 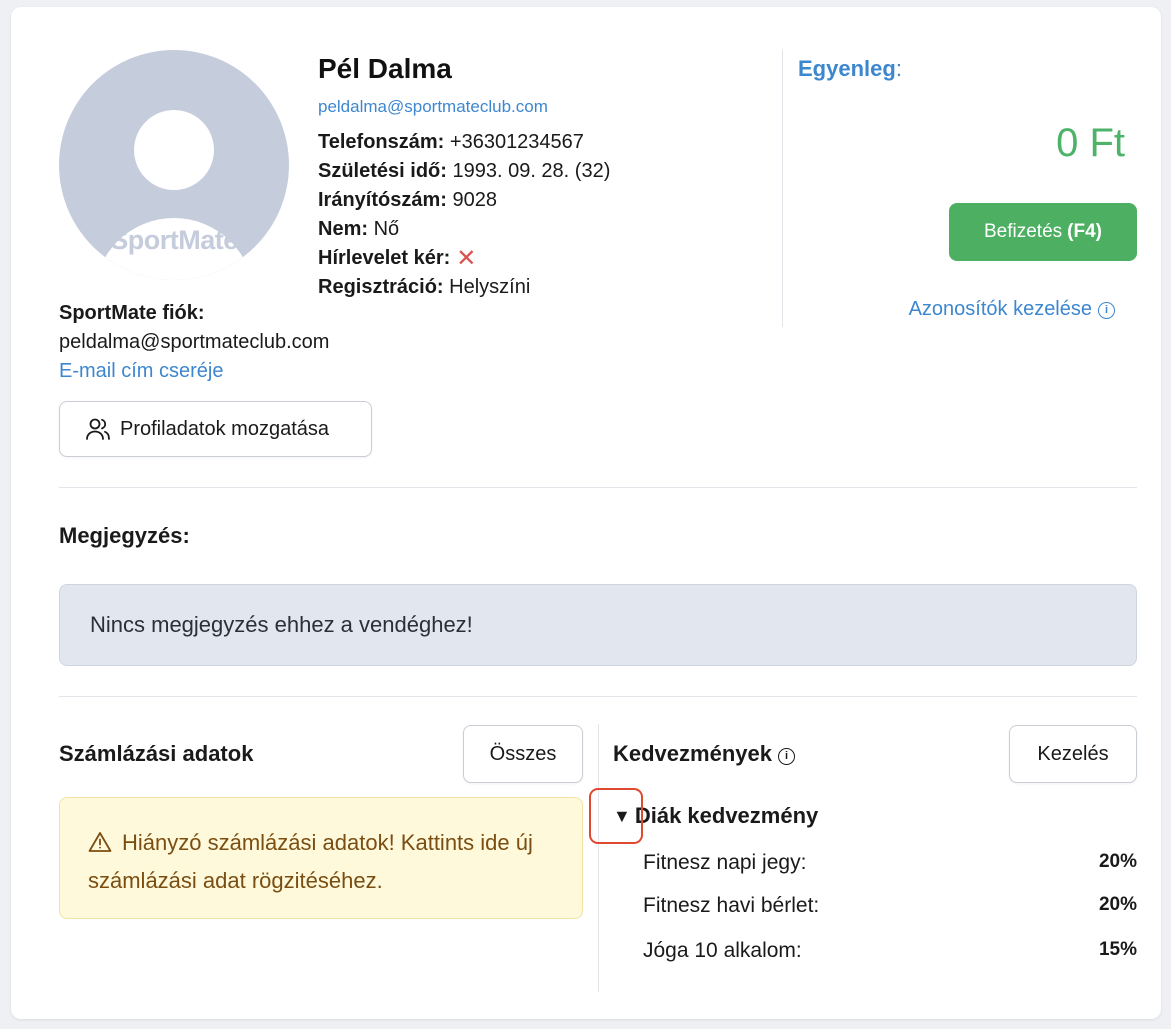 What do you see at coordinates (616, 816) in the screenshot?
I see `highlight-marker` at bounding box center [616, 816].